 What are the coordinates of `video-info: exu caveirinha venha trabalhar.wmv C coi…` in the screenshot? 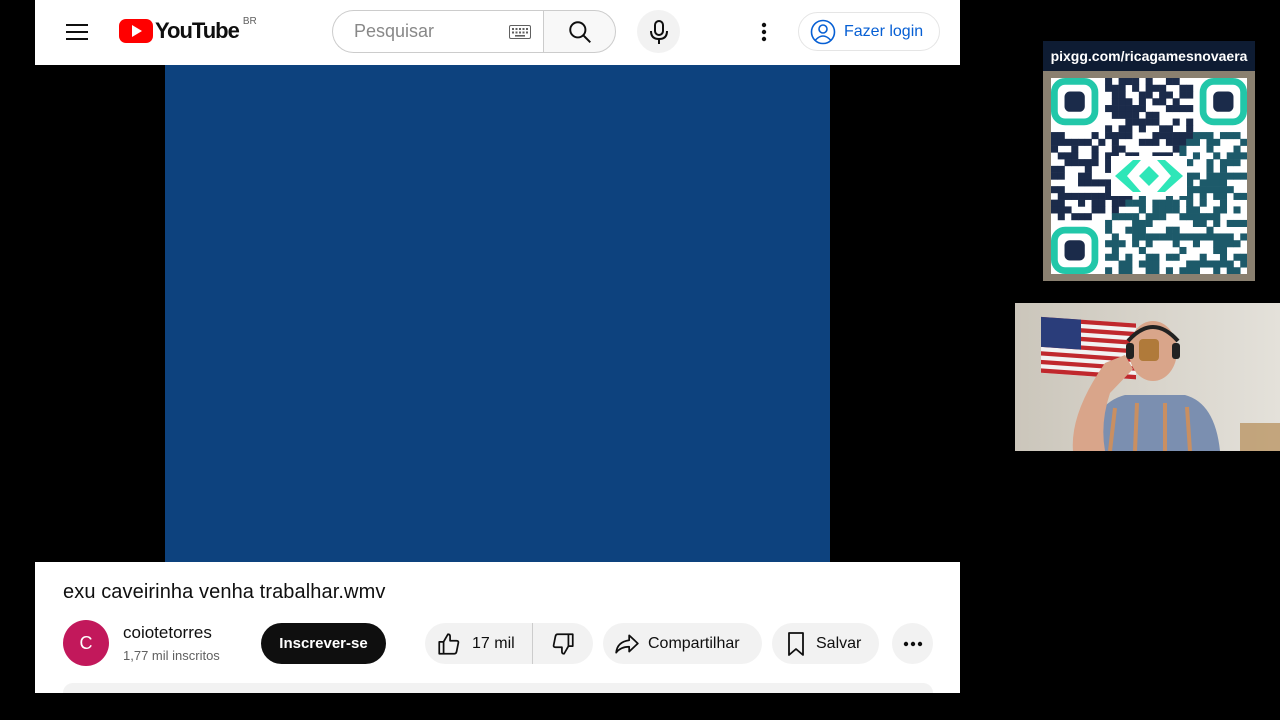 It's located at (497, 627).